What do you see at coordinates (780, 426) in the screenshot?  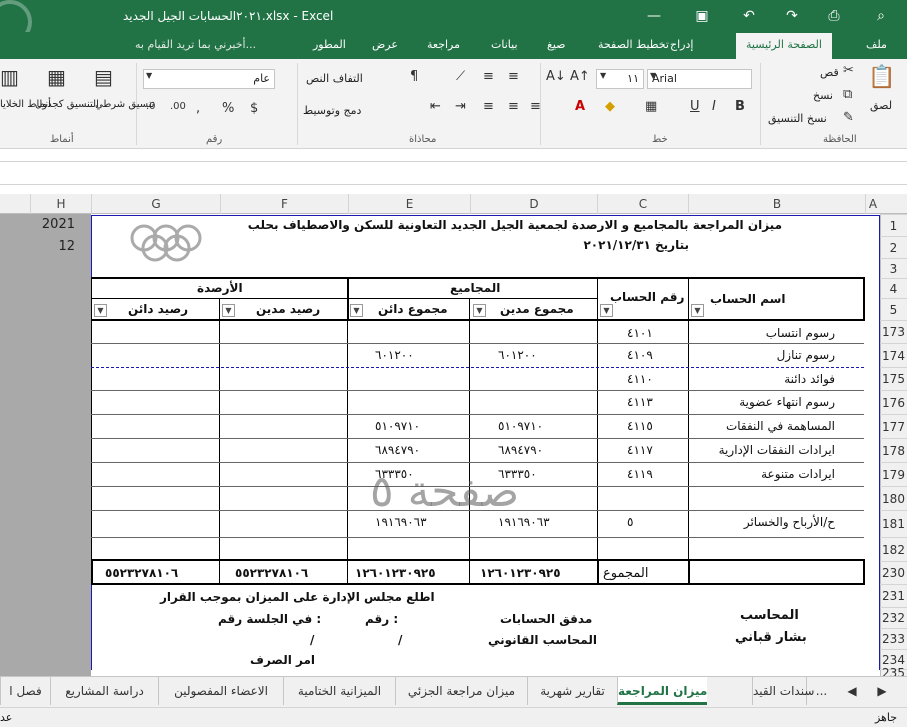 I see `account-name-cell: المساهمة في النفقات` at bounding box center [780, 426].